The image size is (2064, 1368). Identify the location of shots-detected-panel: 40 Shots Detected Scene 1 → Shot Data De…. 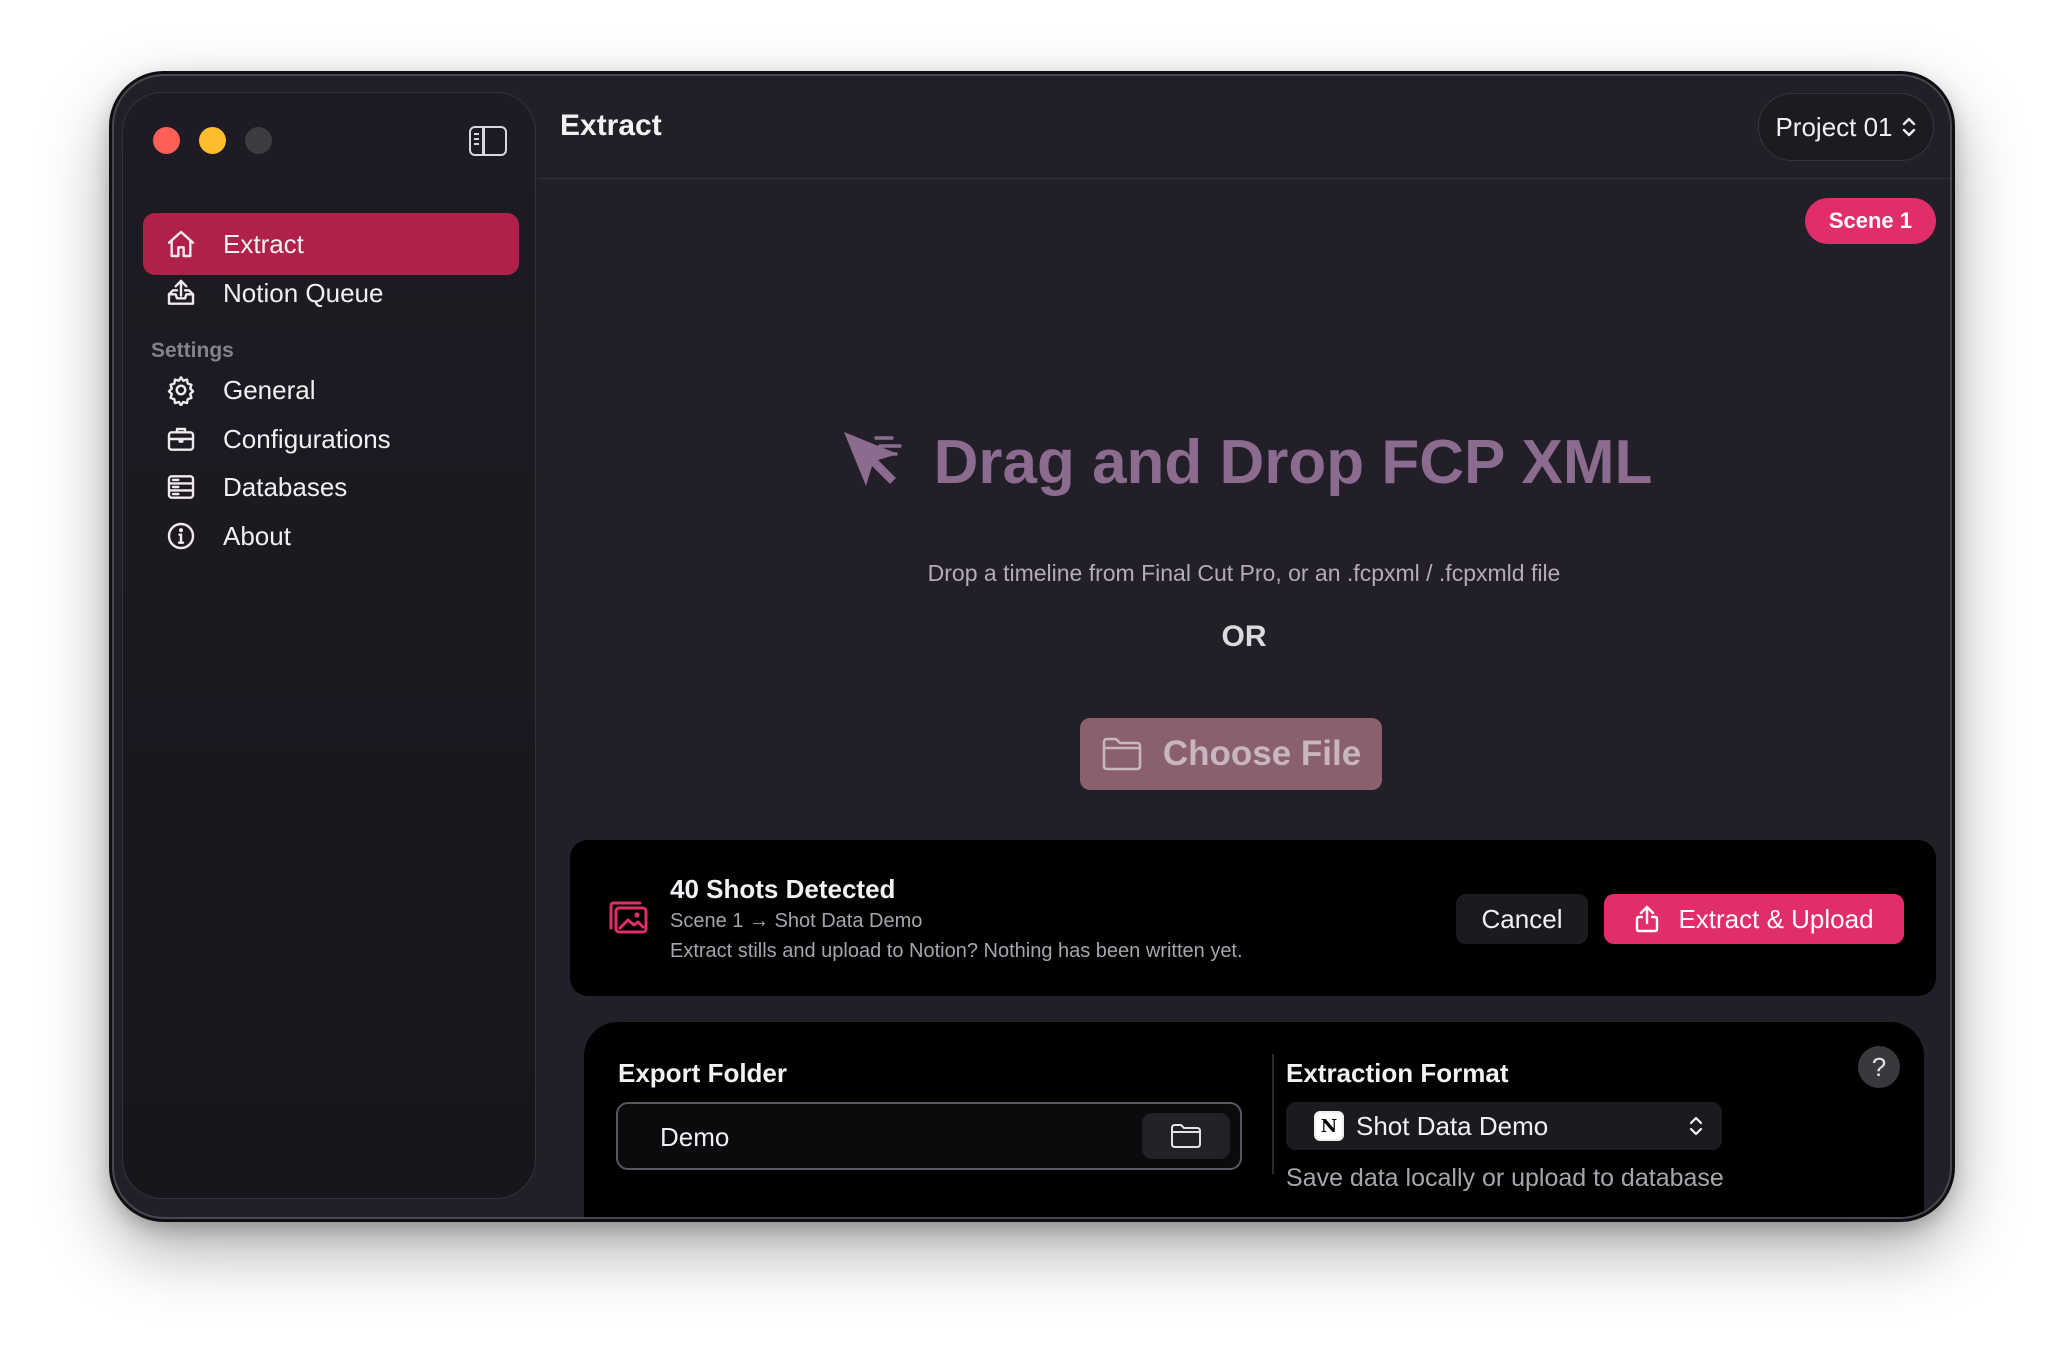
(1253, 918).